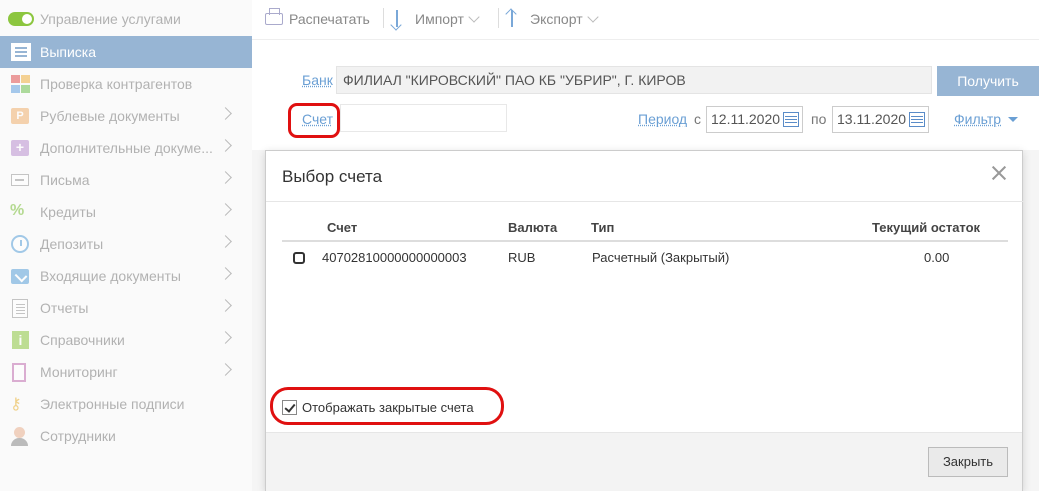 The image size is (1039, 491). I want to click on sidebar-item-label: Выписка, so click(68, 52).